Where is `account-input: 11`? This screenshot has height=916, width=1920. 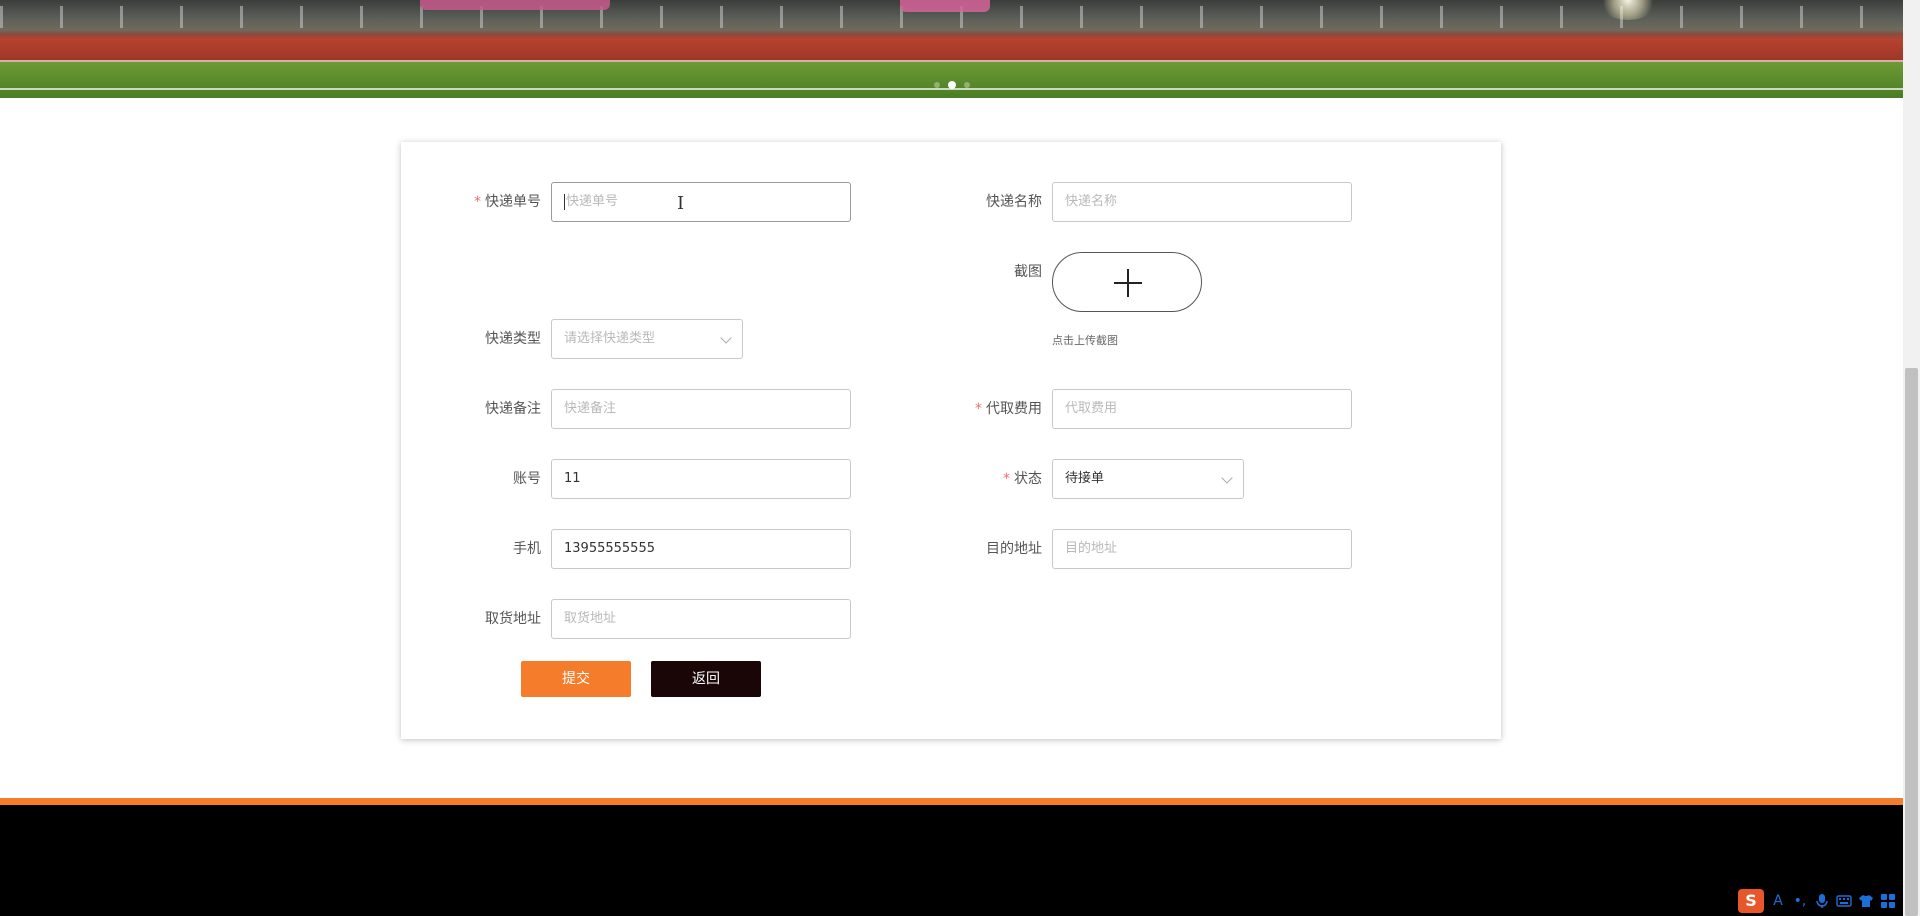 account-input: 11 is located at coordinates (701, 479).